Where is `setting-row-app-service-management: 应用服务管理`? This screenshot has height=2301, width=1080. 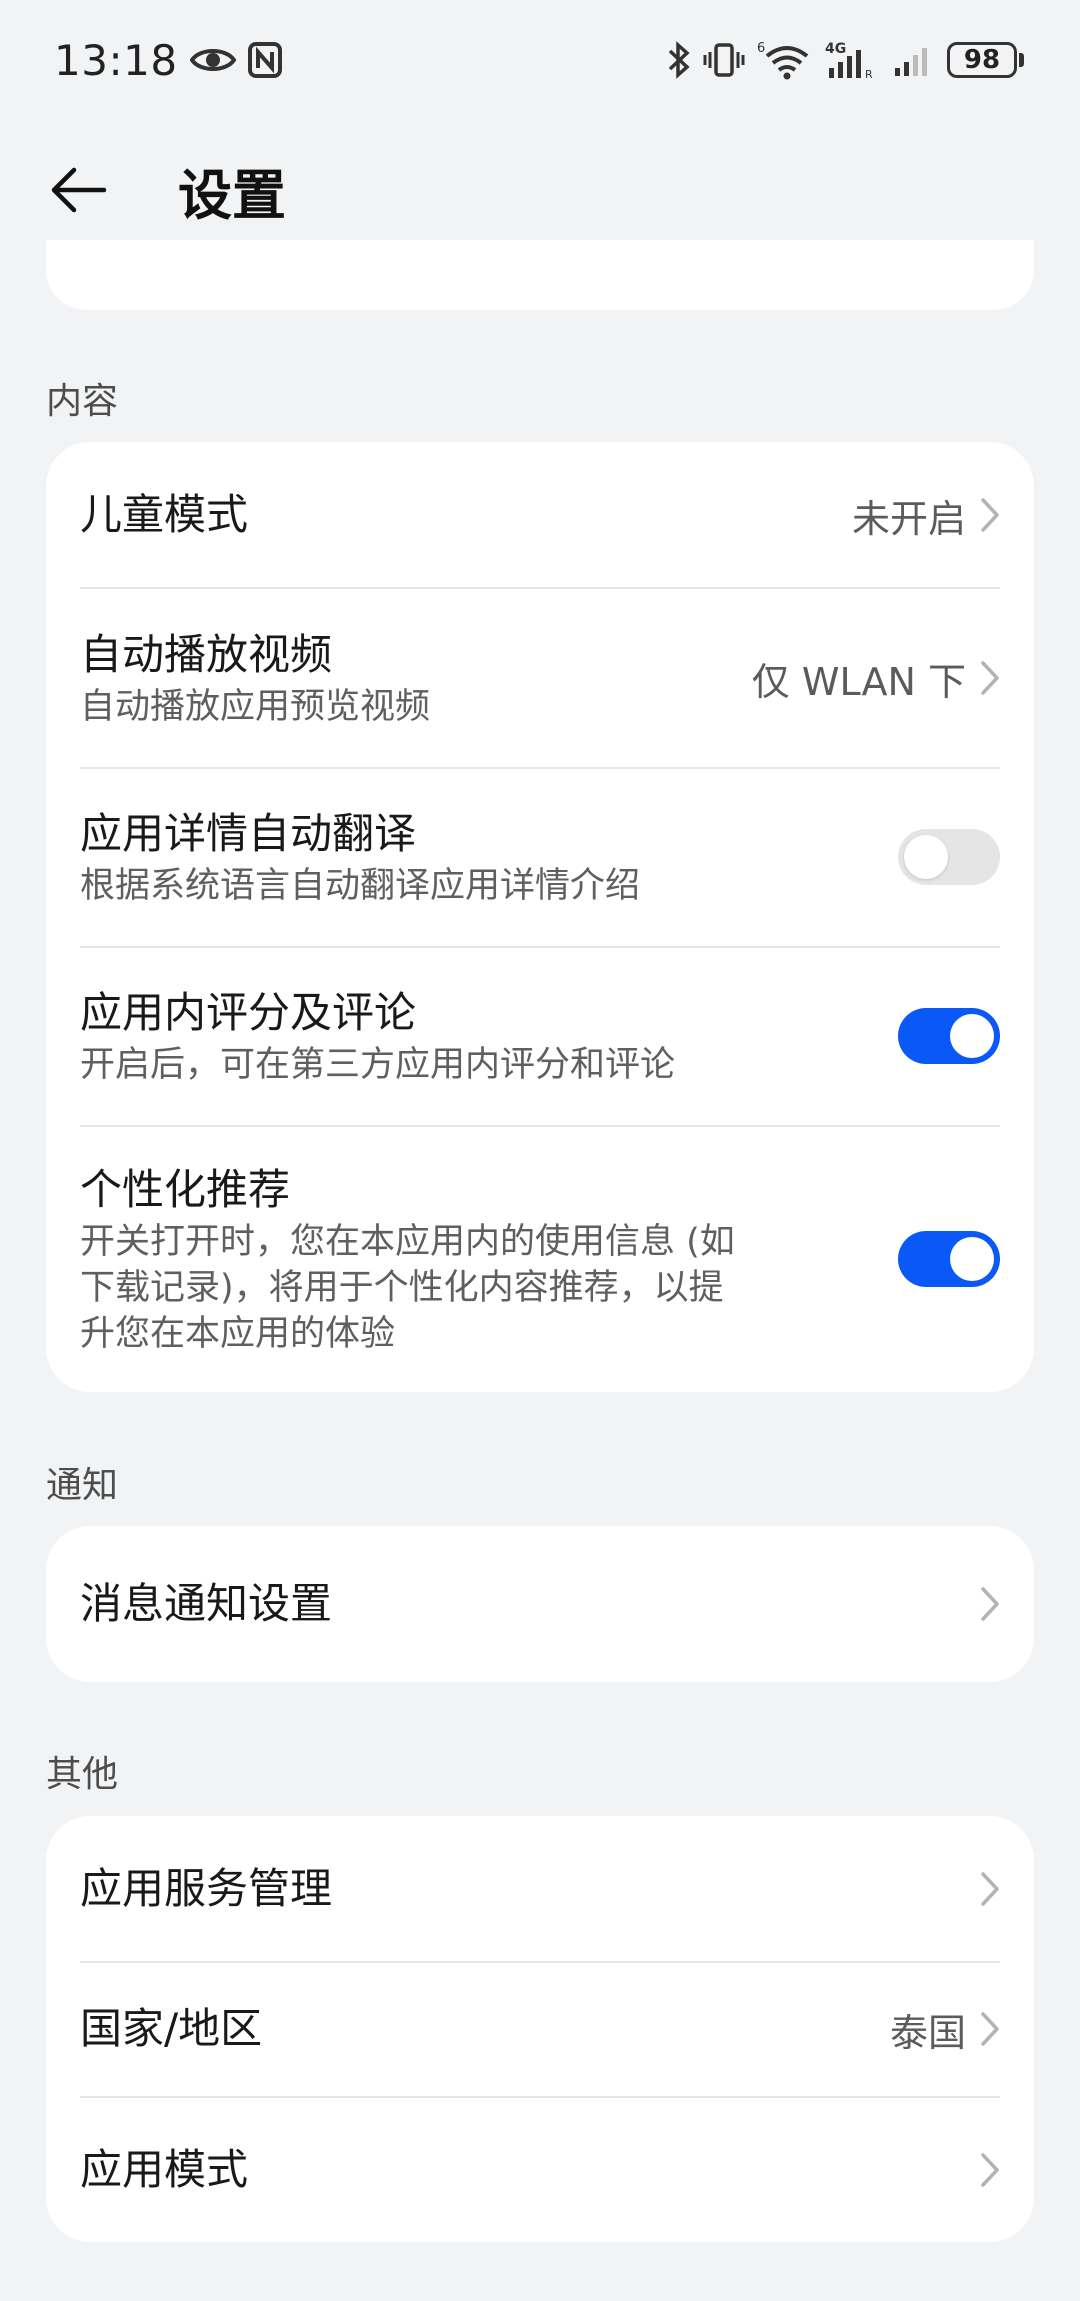
setting-row-app-service-management: 应用服务管理 is located at coordinates (540, 1888).